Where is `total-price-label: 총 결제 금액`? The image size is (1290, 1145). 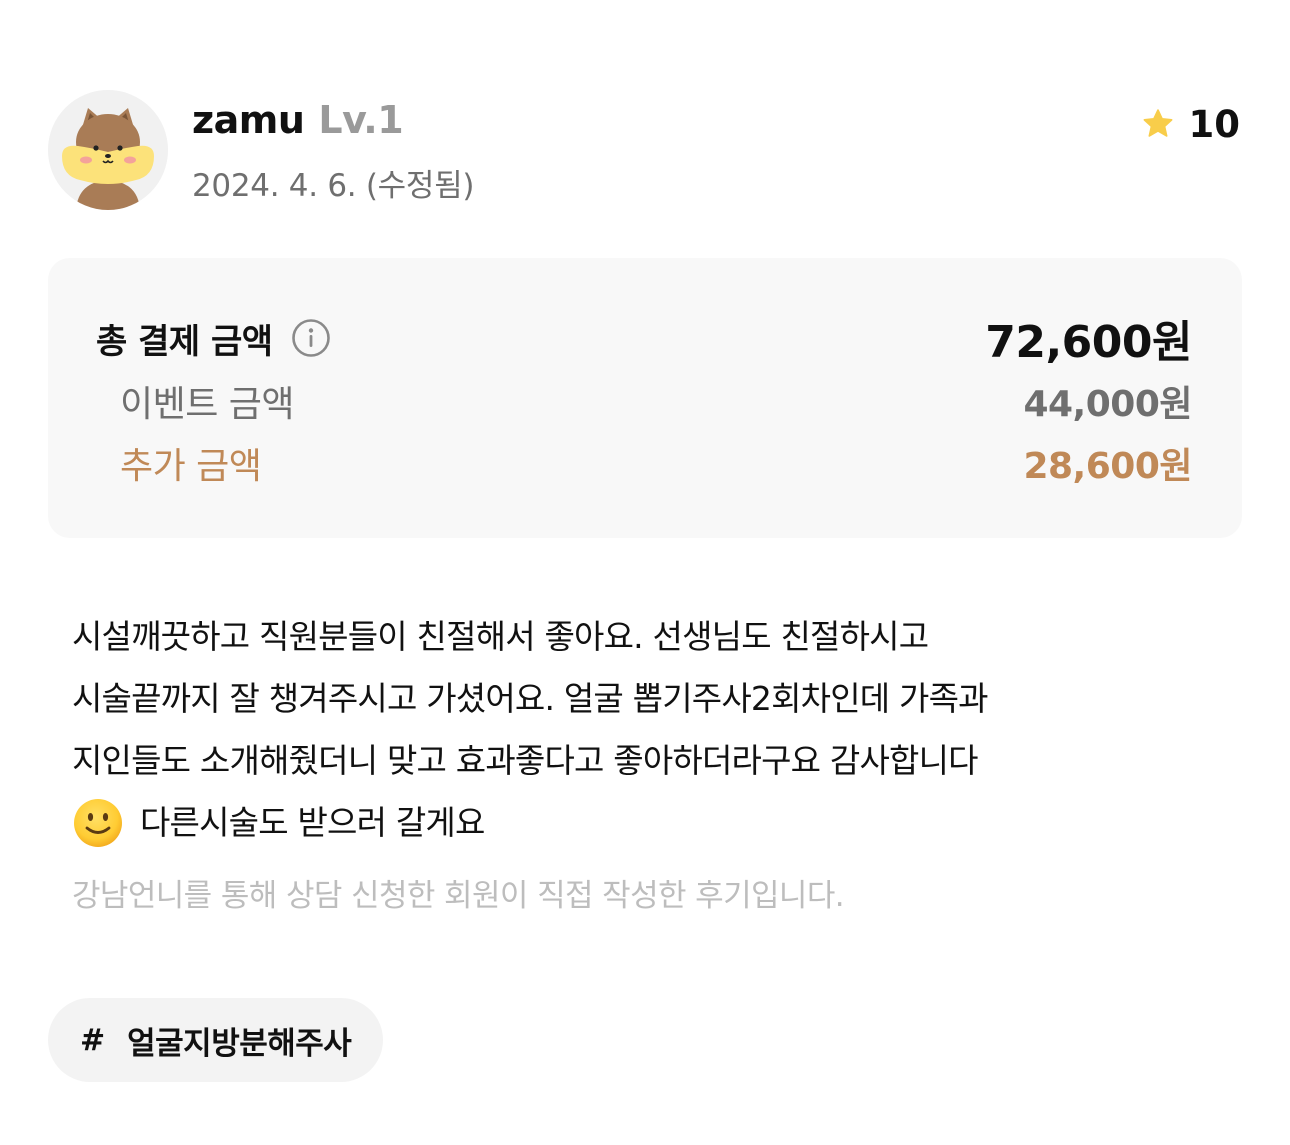
total-price-label: 총 결제 금액 is located at coordinates (184, 341).